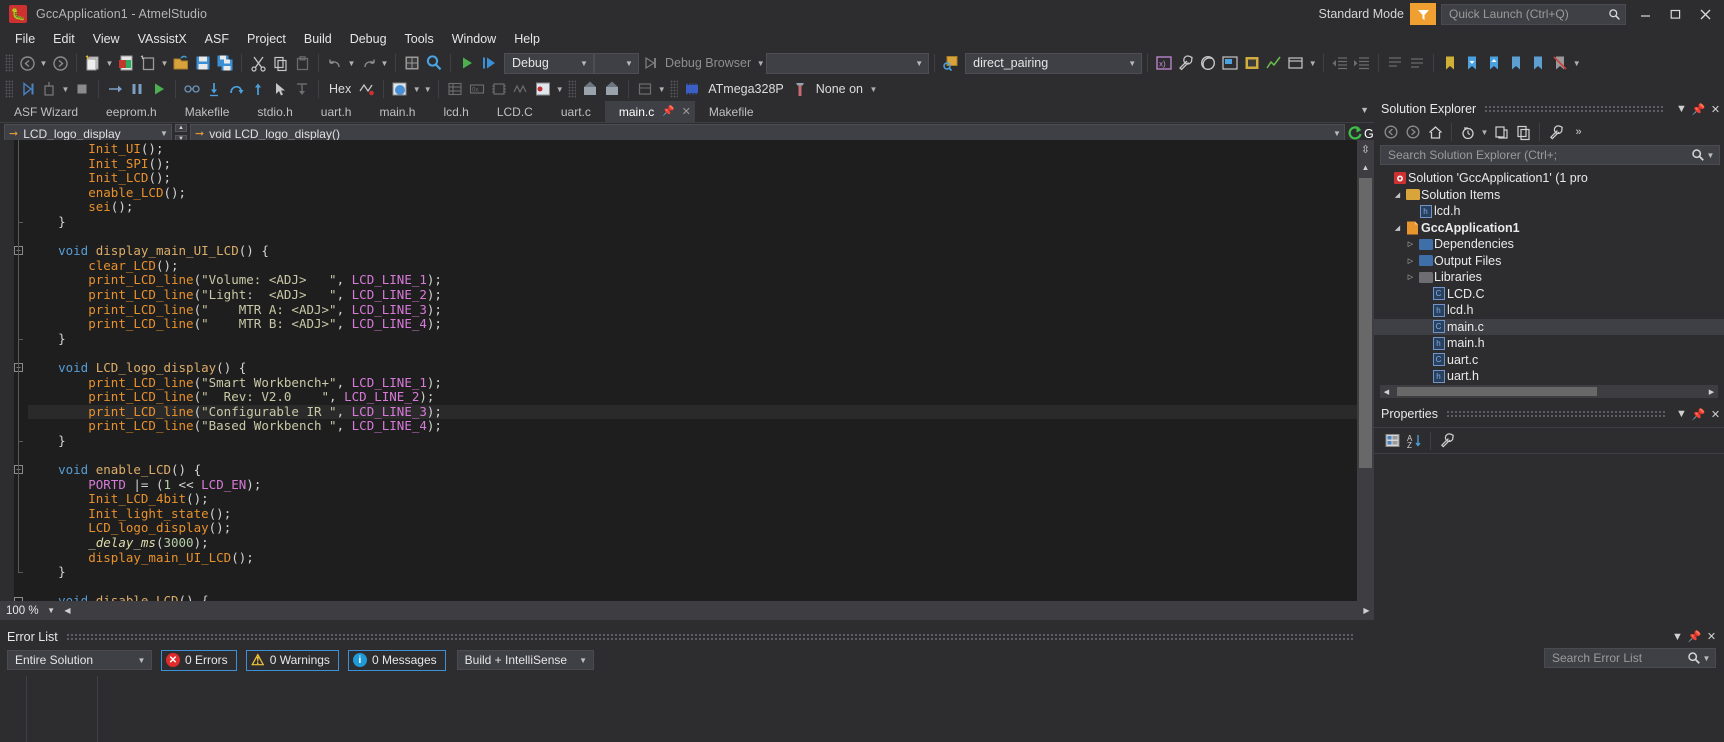 The image size is (1724, 742). Describe the element at coordinates (1414, 441) in the screenshot. I see `alphabetical-view-icon: AZ` at that location.